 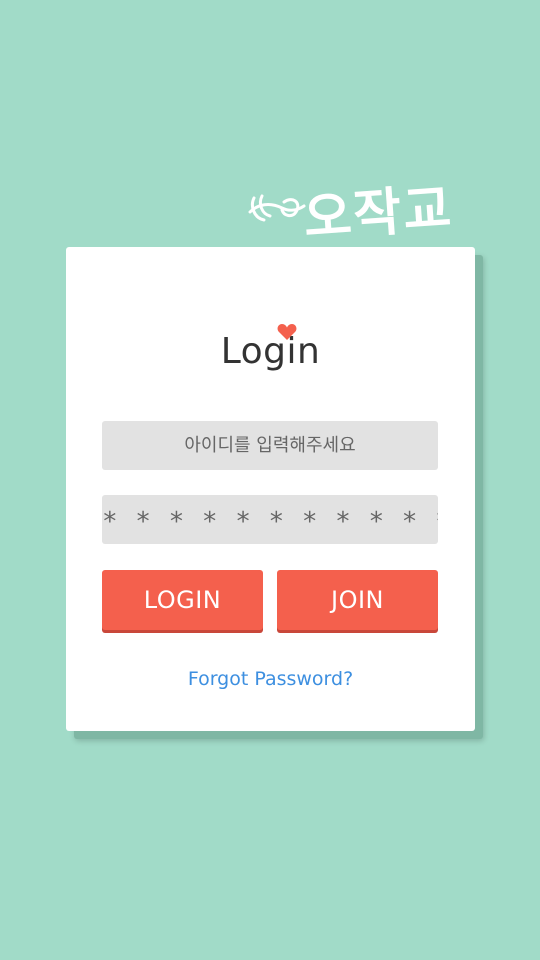 What do you see at coordinates (287, 332) in the screenshot?
I see `heart-icon` at bounding box center [287, 332].